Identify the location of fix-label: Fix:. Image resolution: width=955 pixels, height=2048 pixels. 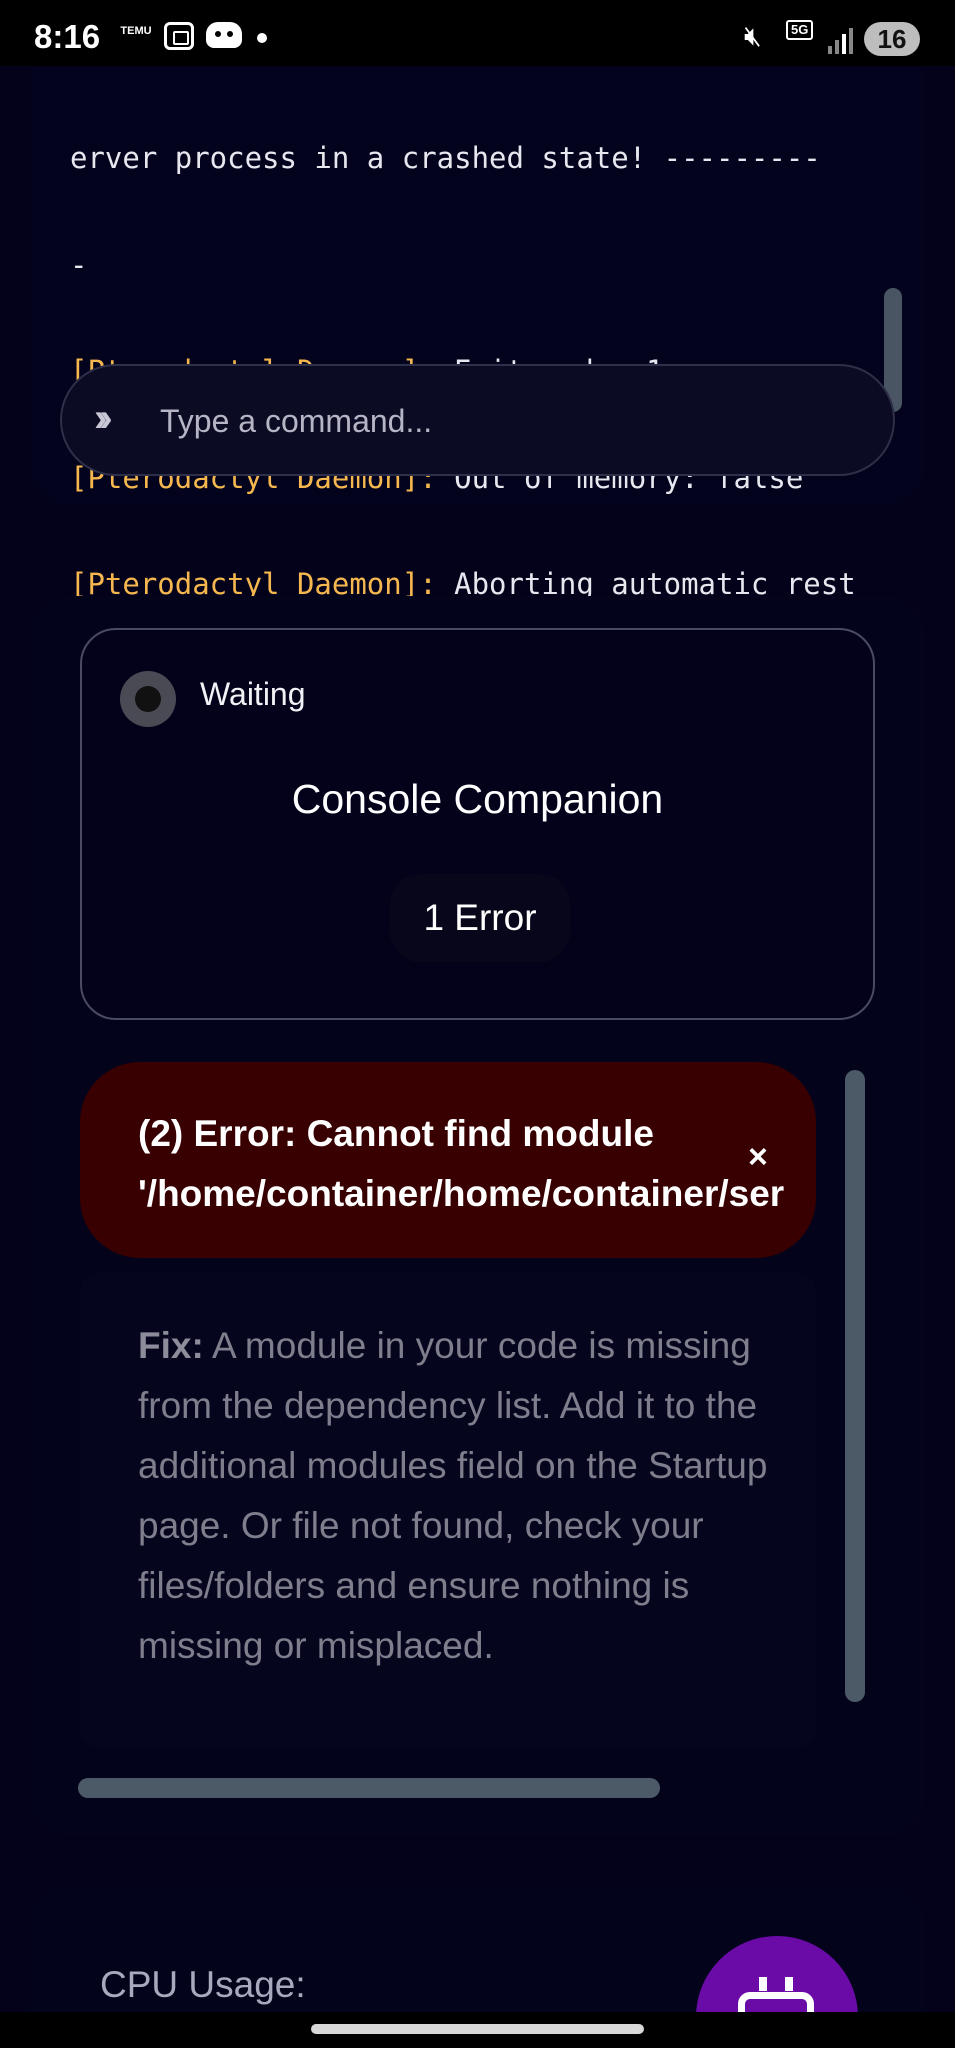
(171, 1345).